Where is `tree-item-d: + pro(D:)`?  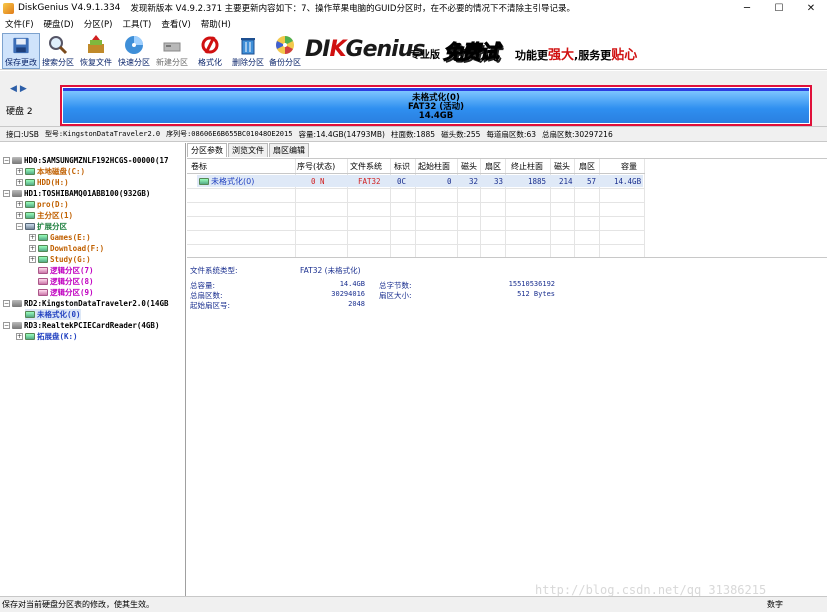 tree-item-d: + pro(D:) is located at coordinates (42, 204).